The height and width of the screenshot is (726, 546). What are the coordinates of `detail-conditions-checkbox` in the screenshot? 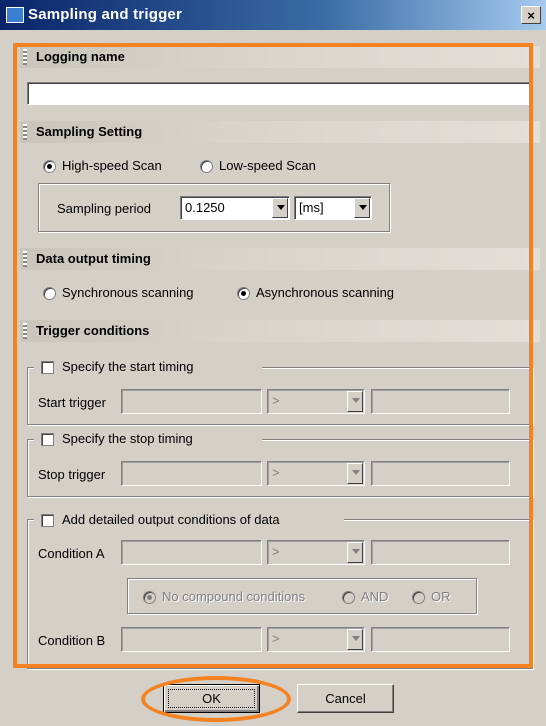 It's located at (47, 520).